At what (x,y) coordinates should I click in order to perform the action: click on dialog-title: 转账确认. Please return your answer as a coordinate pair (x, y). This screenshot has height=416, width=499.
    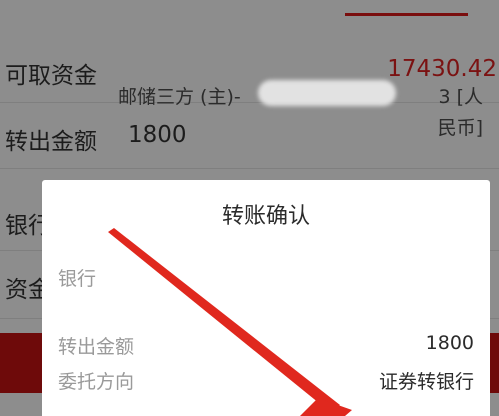
    Looking at the image, I should click on (265, 216).